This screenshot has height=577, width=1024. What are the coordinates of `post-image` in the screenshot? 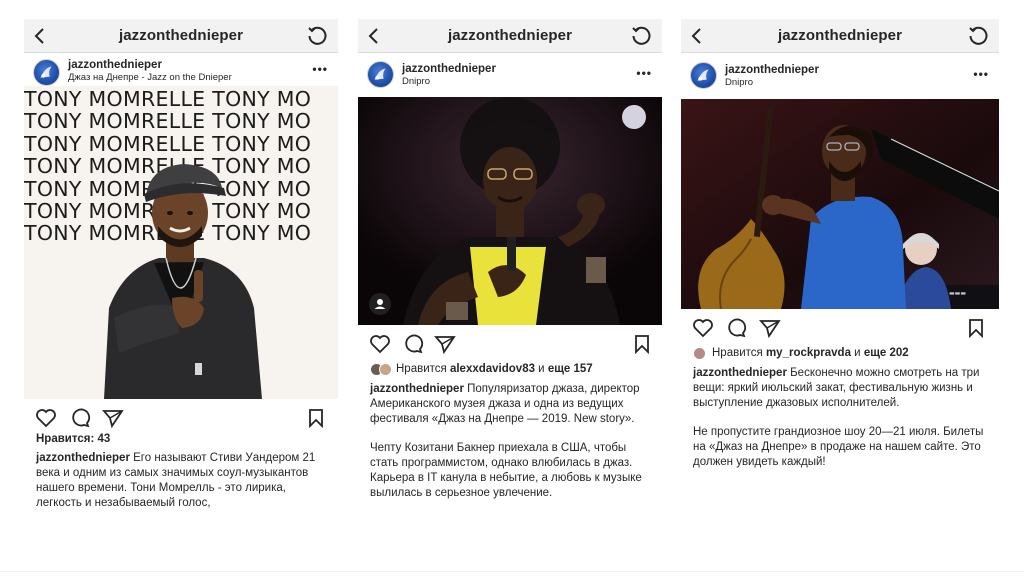 It's located at (510, 211).